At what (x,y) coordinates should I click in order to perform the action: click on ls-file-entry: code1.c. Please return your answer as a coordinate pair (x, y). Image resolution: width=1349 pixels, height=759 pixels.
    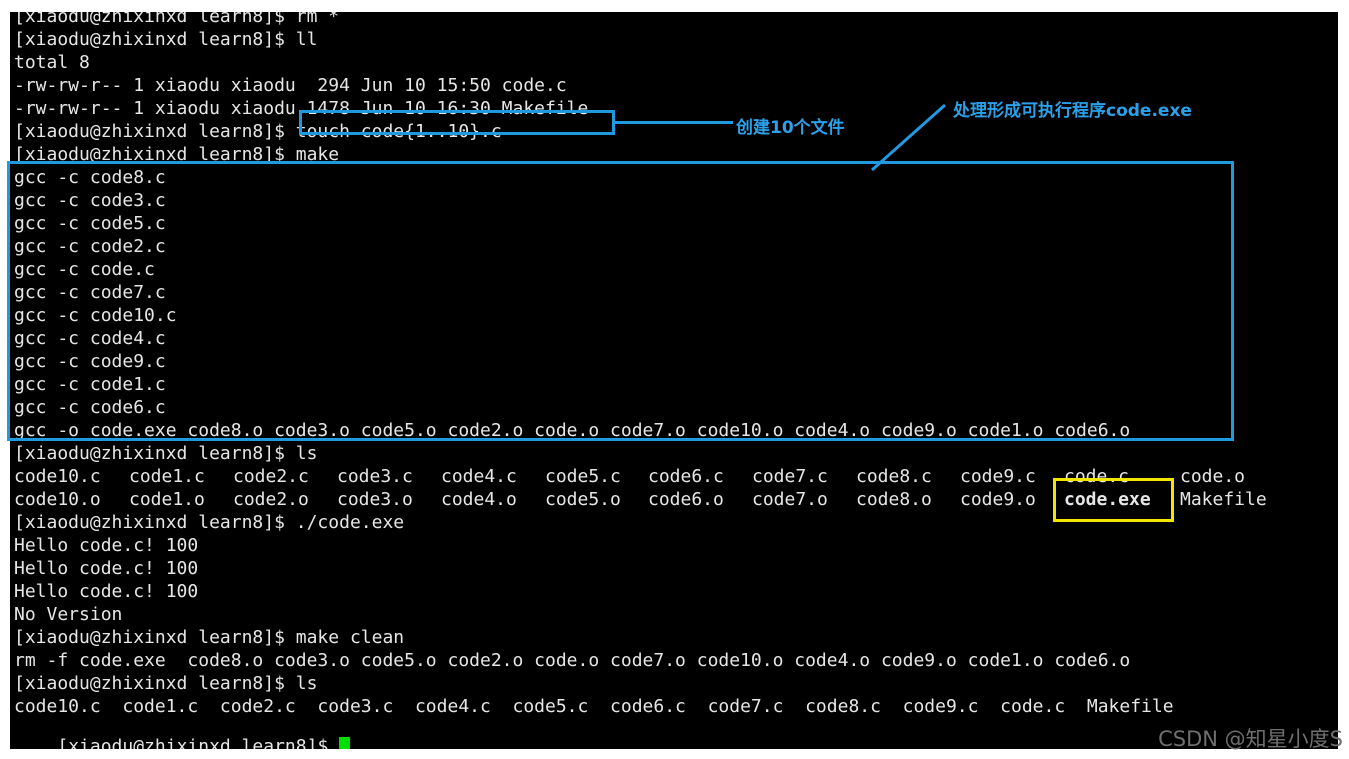
    Looking at the image, I should click on (167, 476).